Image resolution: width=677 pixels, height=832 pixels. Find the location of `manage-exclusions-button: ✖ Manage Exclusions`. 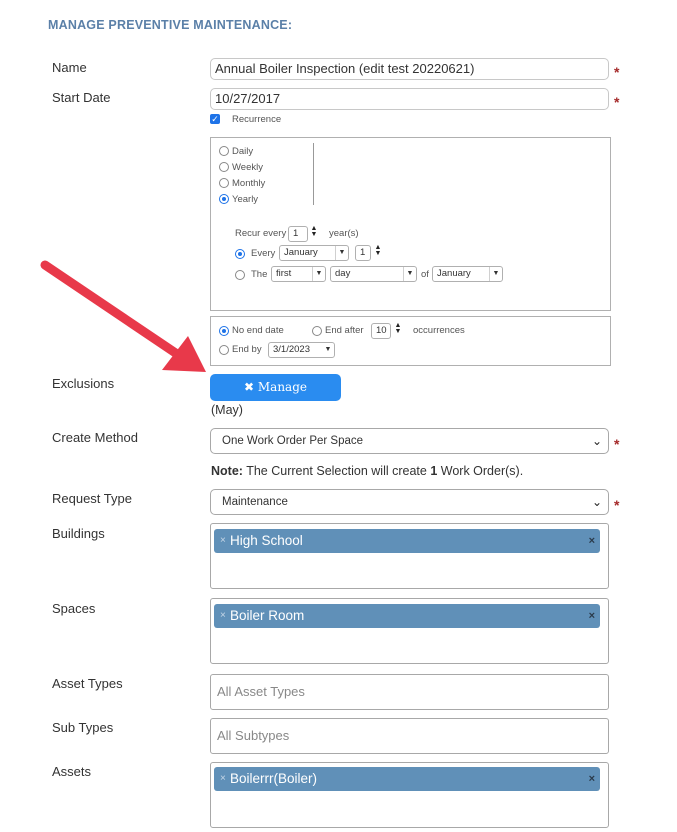

manage-exclusions-button: ✖ Manage Exclusions is located at coordinates (275, 397).